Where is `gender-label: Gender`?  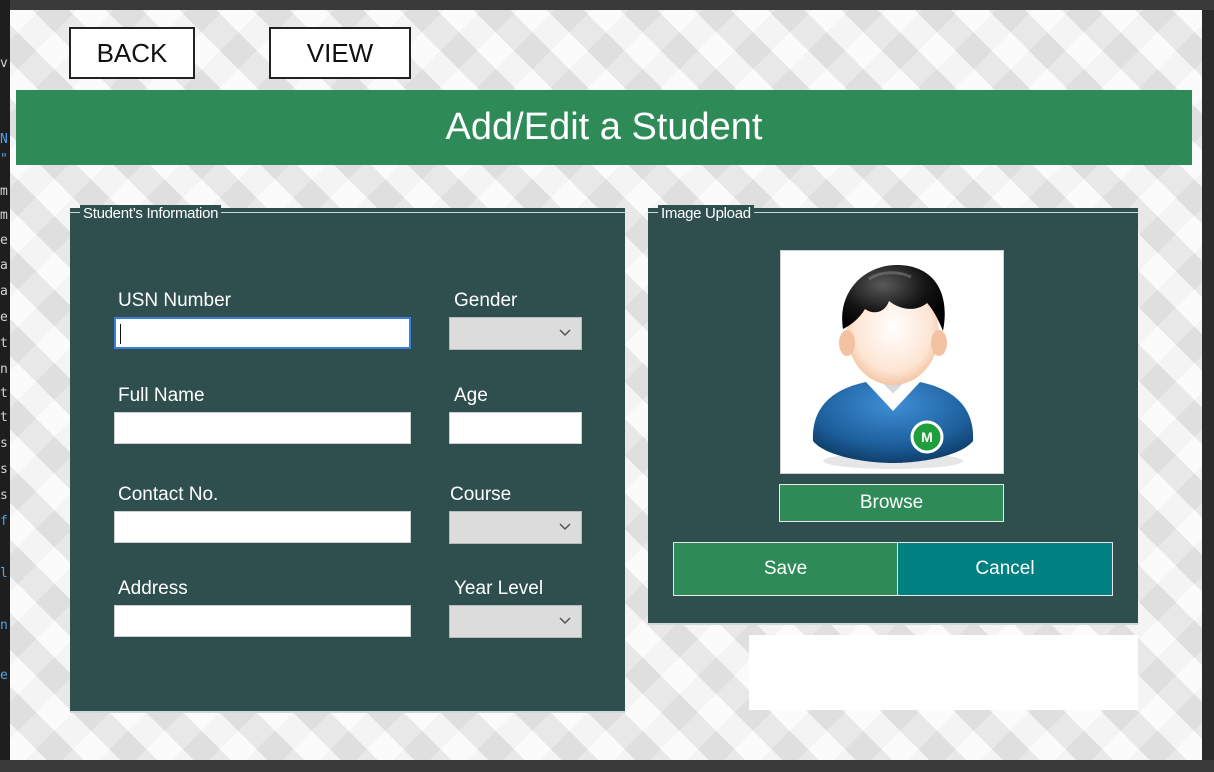
gender-label: Gender is located at coordinates (486, 300).